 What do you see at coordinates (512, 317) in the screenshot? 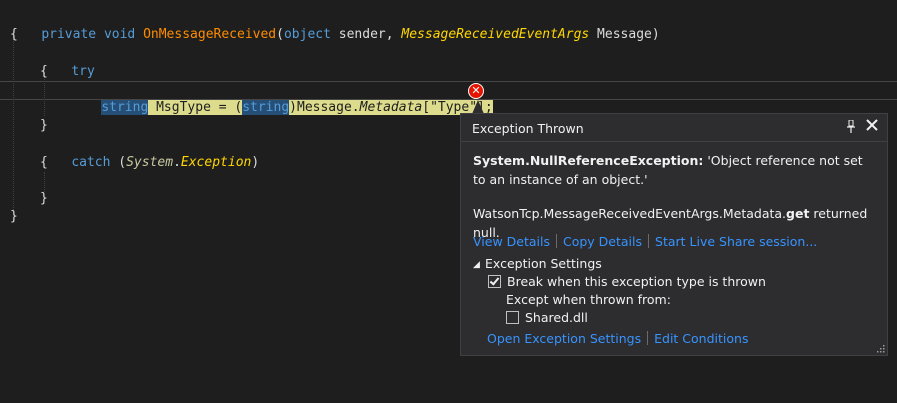
I see `module-checkbox` at bounding box center [512, 317].